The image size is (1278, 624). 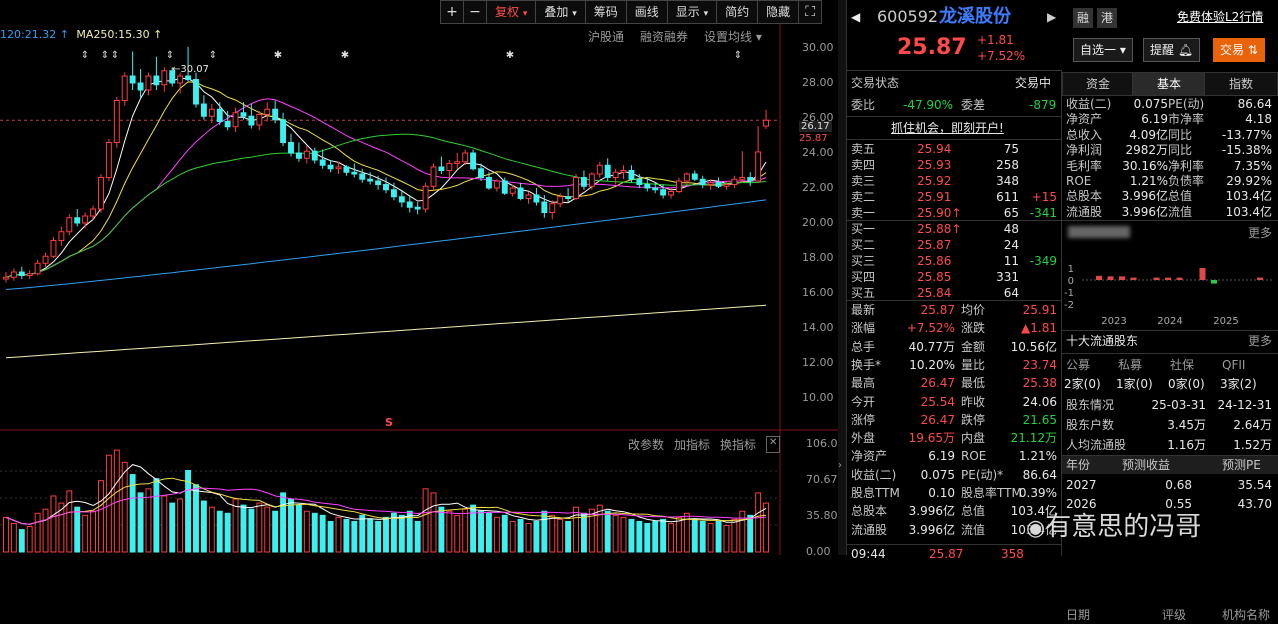 I want to click on tab-zijin: 资金, so click(x=1098, y=84).